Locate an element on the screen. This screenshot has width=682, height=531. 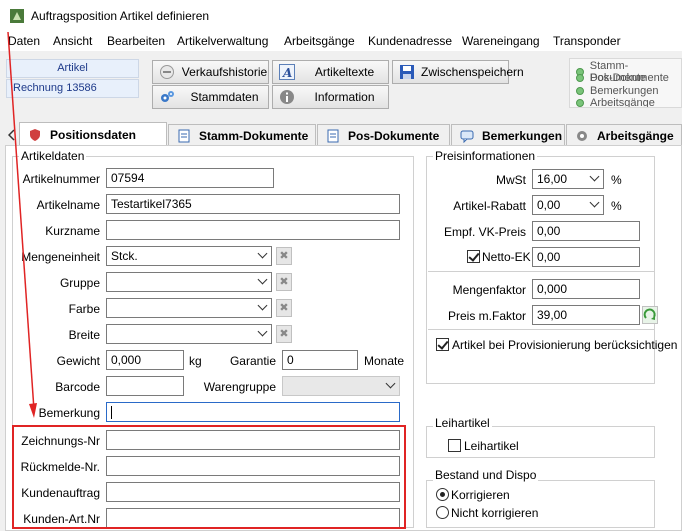
gear-icon is located at coordinates (582, 135).